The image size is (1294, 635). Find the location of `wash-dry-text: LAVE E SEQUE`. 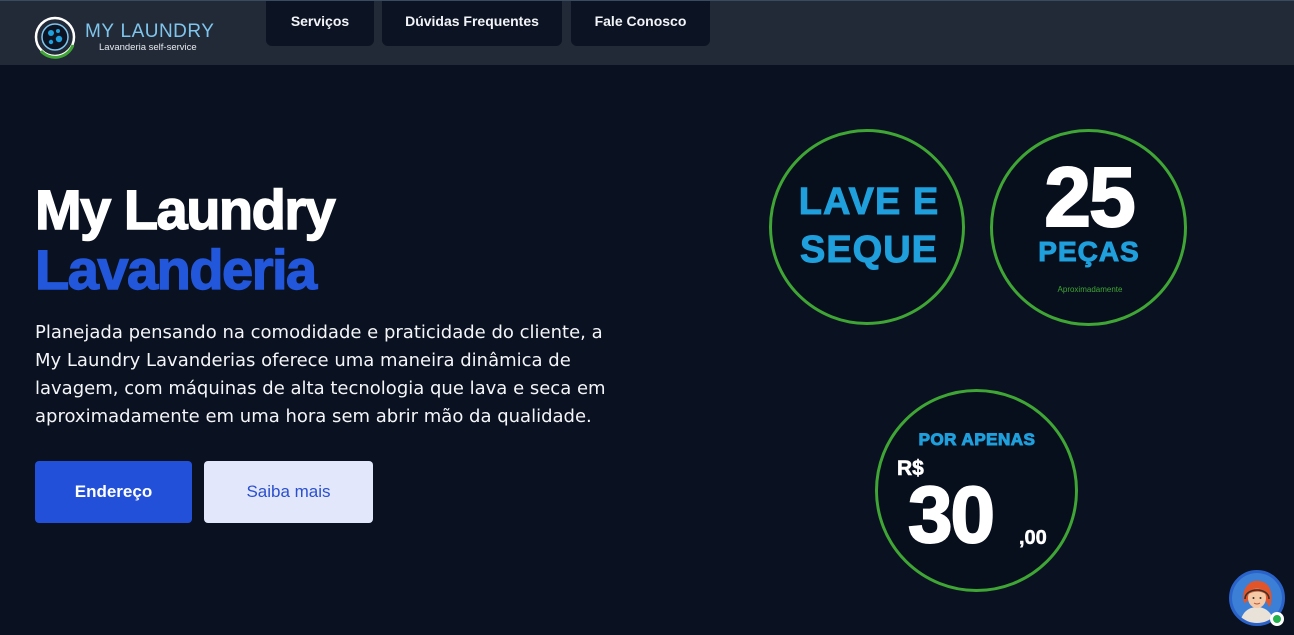

wash-dry-text: LAVE E SEQUE is located at coordinates (869, 226).